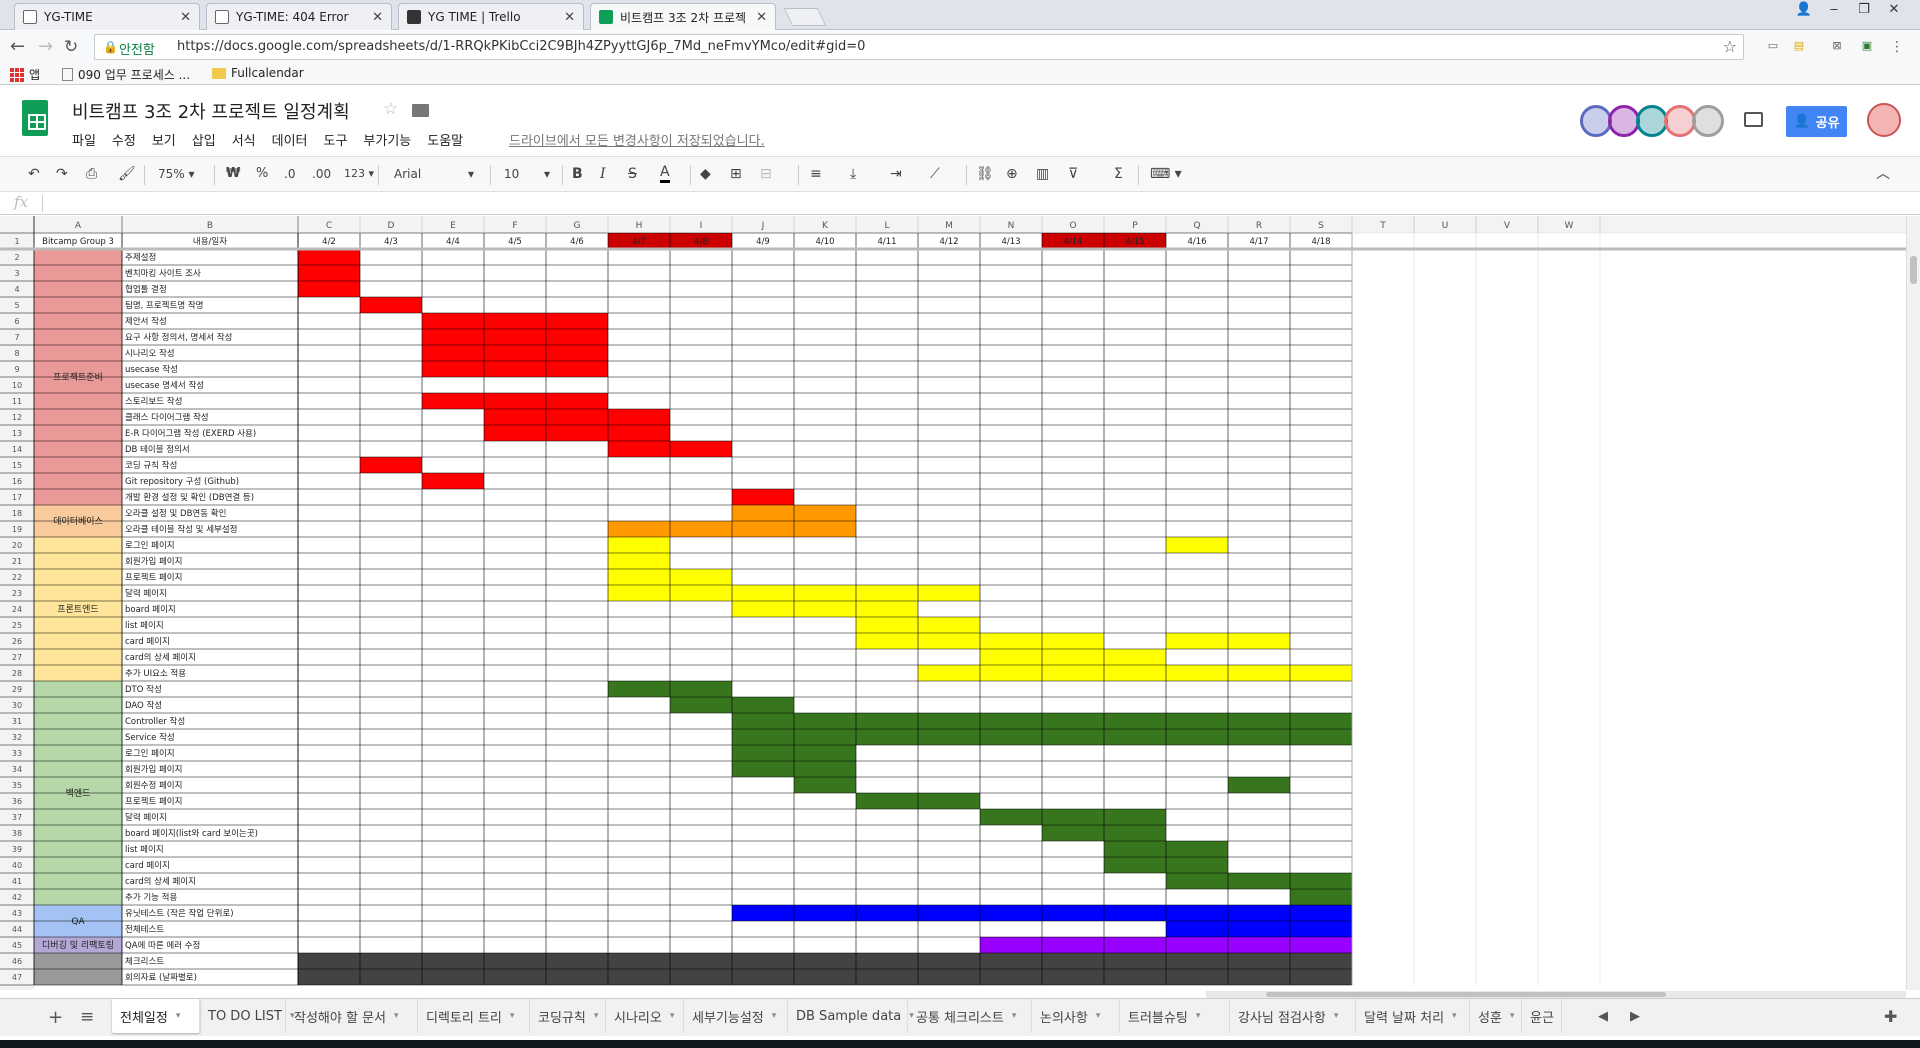  I want to click on merge-cells-icon: ⊟, so click(766, 174).